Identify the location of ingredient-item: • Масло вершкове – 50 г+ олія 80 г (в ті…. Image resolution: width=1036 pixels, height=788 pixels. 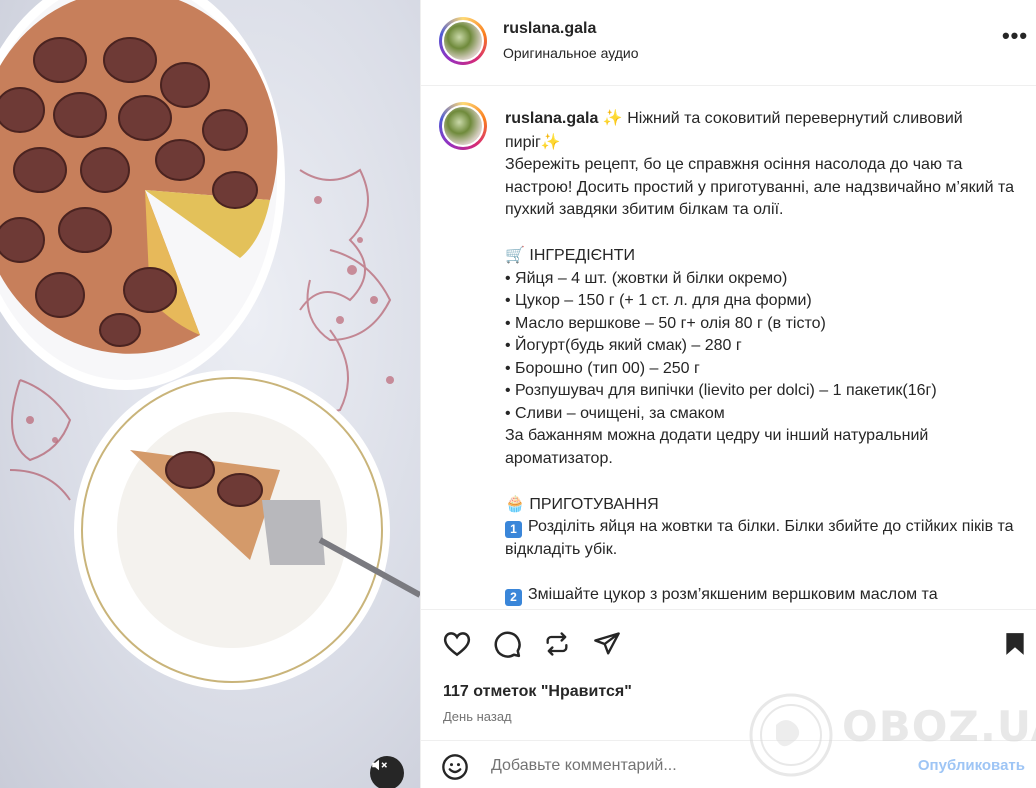
(665, 323).